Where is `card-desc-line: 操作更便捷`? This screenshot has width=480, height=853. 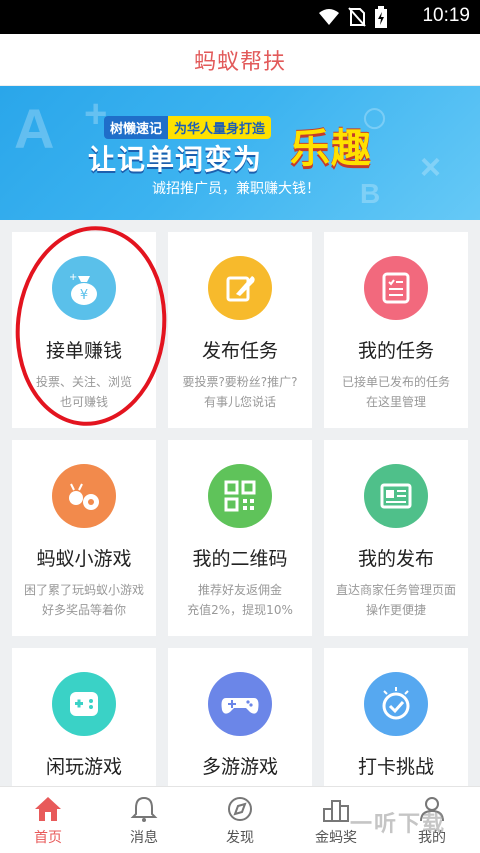 card-desc-line: 操作更便捷 is located at coordinates (395, 610).